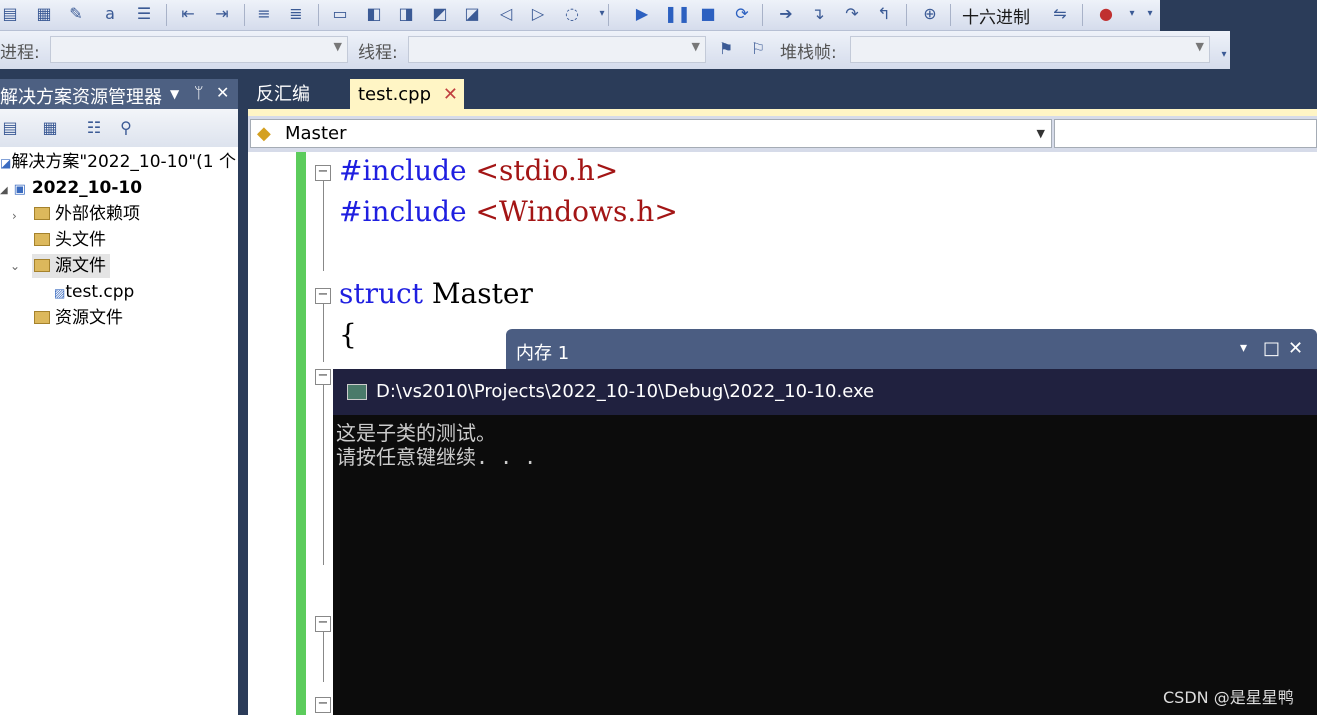  I want to click on bookmark-prev-folder-icon: ◩, so click(440, 14).